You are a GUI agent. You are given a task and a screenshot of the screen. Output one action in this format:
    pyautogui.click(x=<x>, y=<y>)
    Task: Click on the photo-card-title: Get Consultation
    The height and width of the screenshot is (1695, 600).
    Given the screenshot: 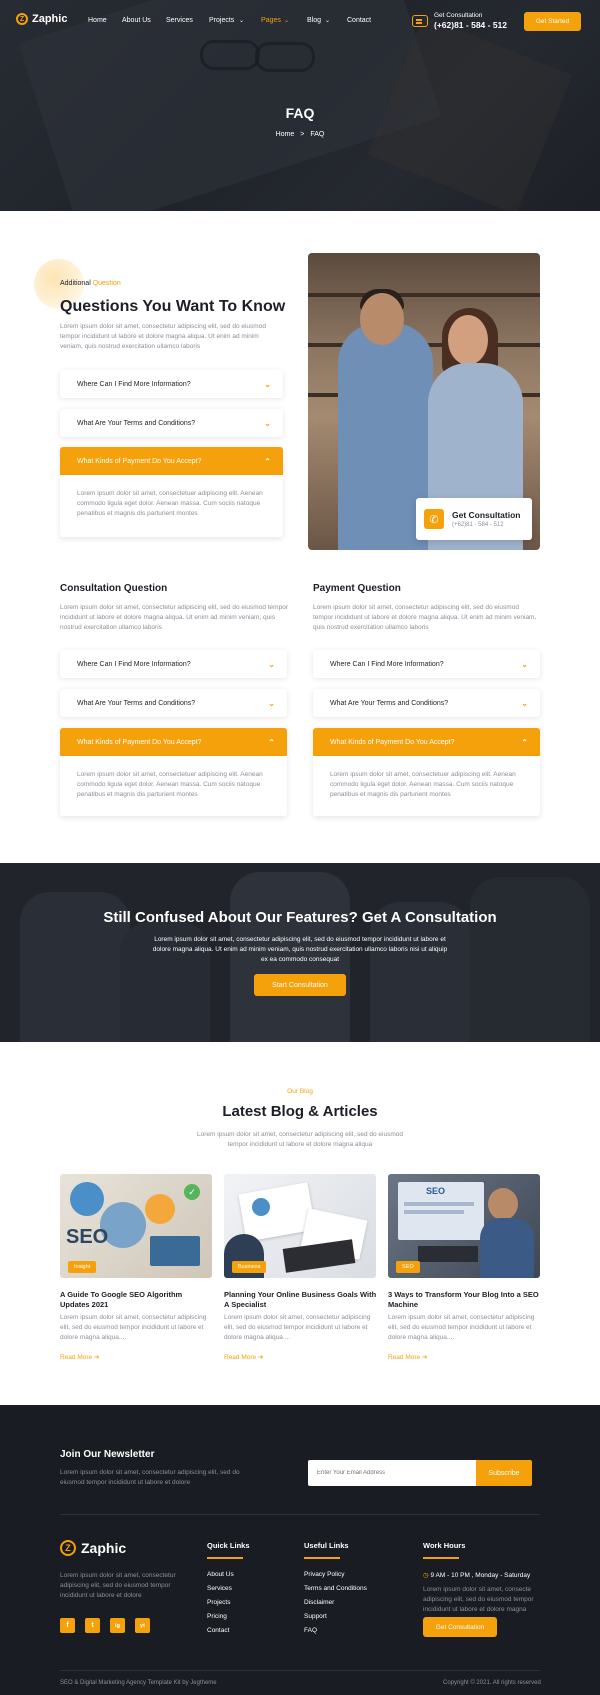 What is the action you would take?
    pyautogui.click(x=486, y=515)
    